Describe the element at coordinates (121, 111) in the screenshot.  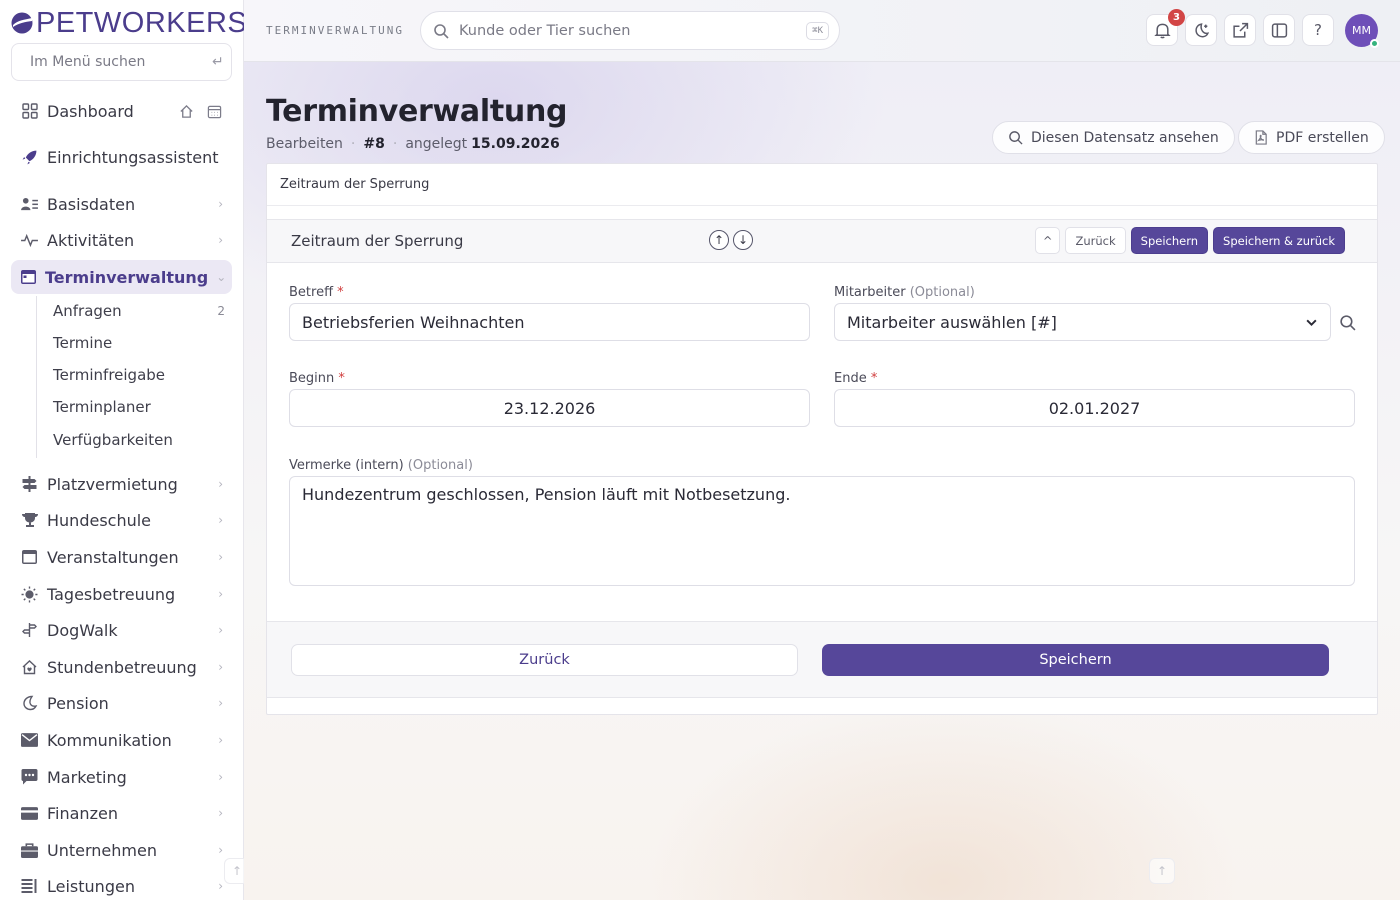
I see `nav-dashboard: Dashboard` at that location.